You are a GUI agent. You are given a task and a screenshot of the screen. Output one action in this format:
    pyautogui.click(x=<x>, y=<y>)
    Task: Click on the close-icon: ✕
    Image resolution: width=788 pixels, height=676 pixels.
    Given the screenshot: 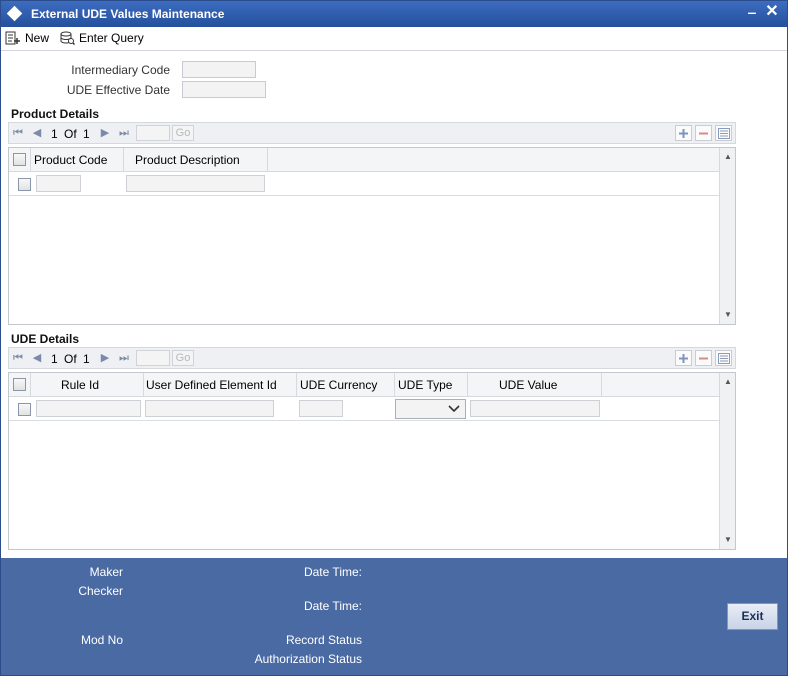 What is the action you would take?
    pyautogui.click(x=772, y=12)
    